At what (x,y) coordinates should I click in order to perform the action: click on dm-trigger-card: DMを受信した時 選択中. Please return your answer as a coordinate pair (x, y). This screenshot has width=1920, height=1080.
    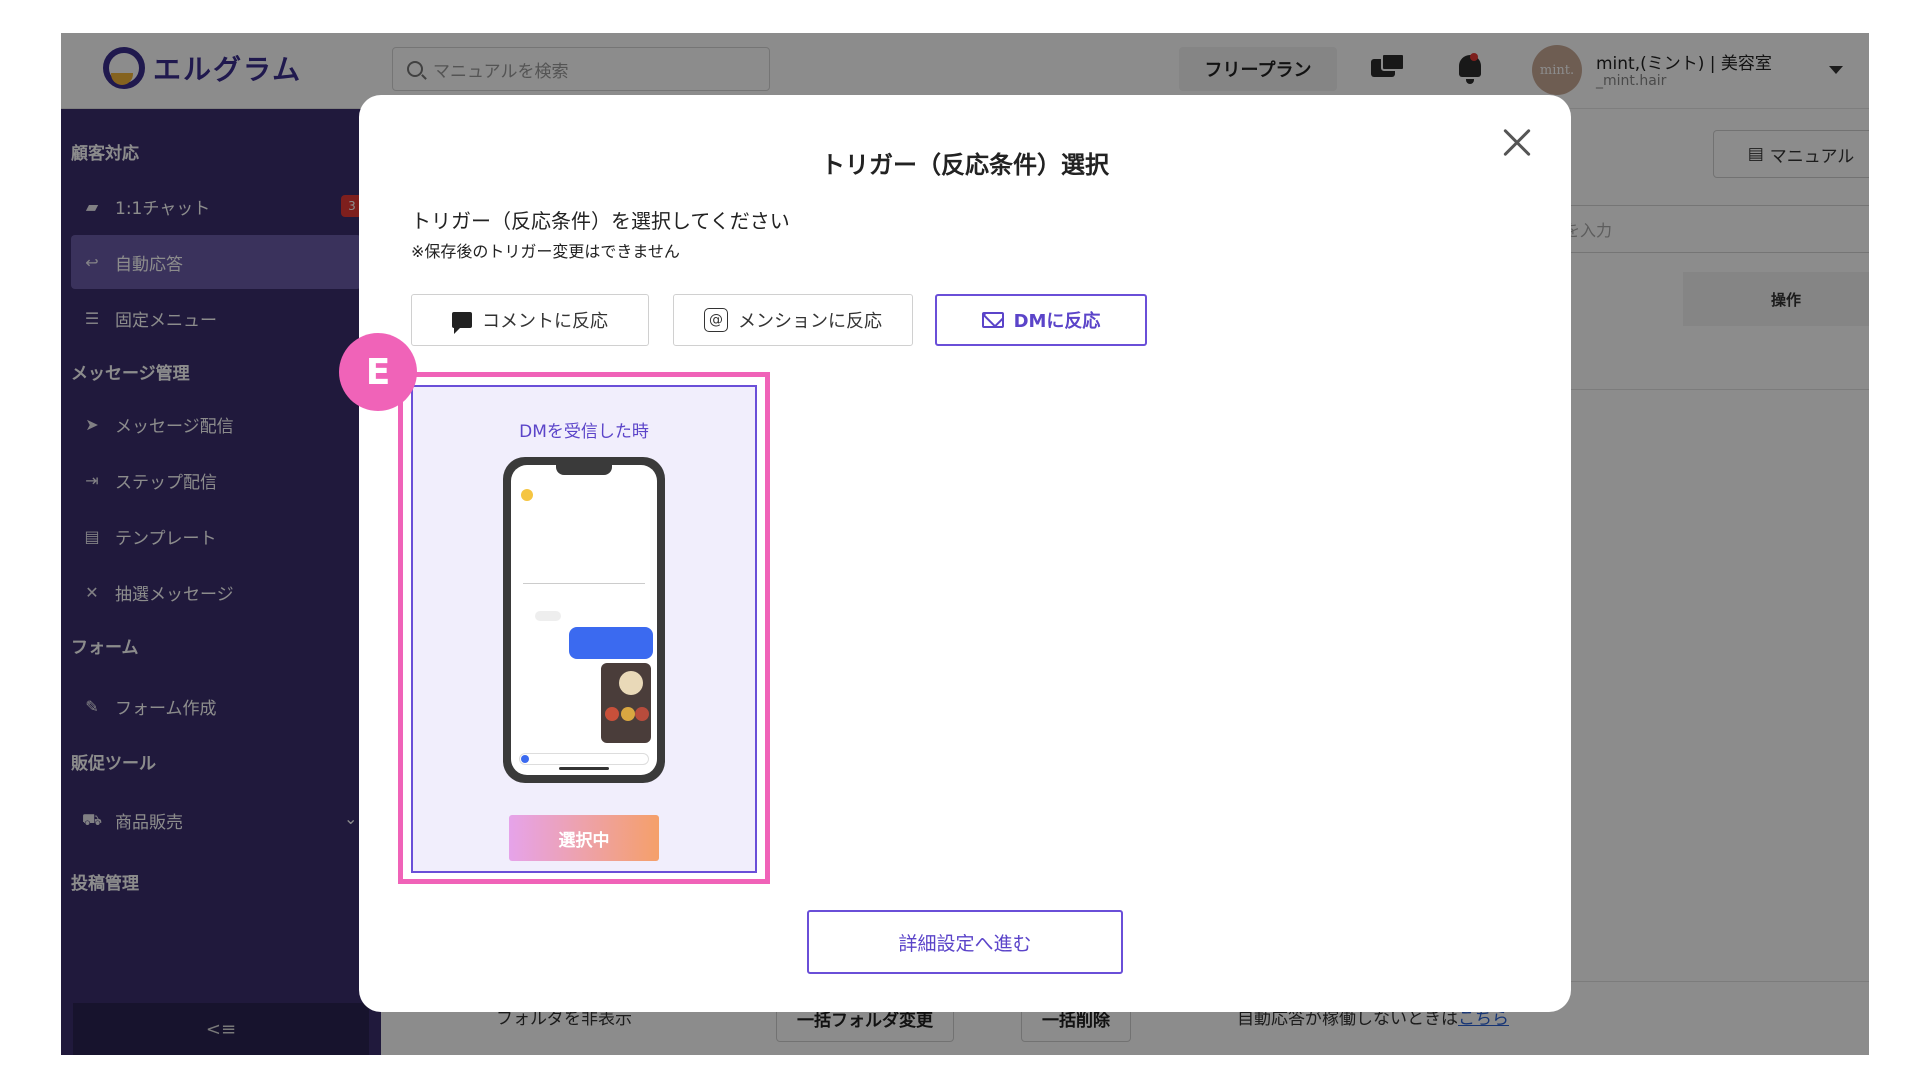
    Looking at the image, I should click on (584, 629).